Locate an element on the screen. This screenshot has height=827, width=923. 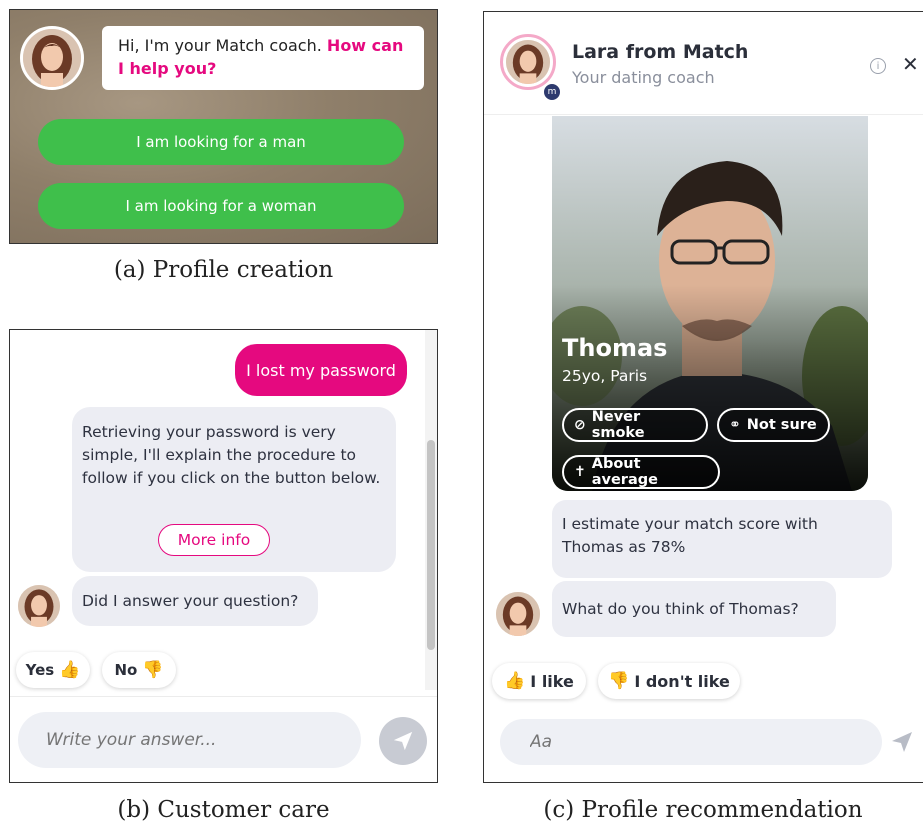
user-message-bubble: I lost my password is located at coordinates (321, 370).